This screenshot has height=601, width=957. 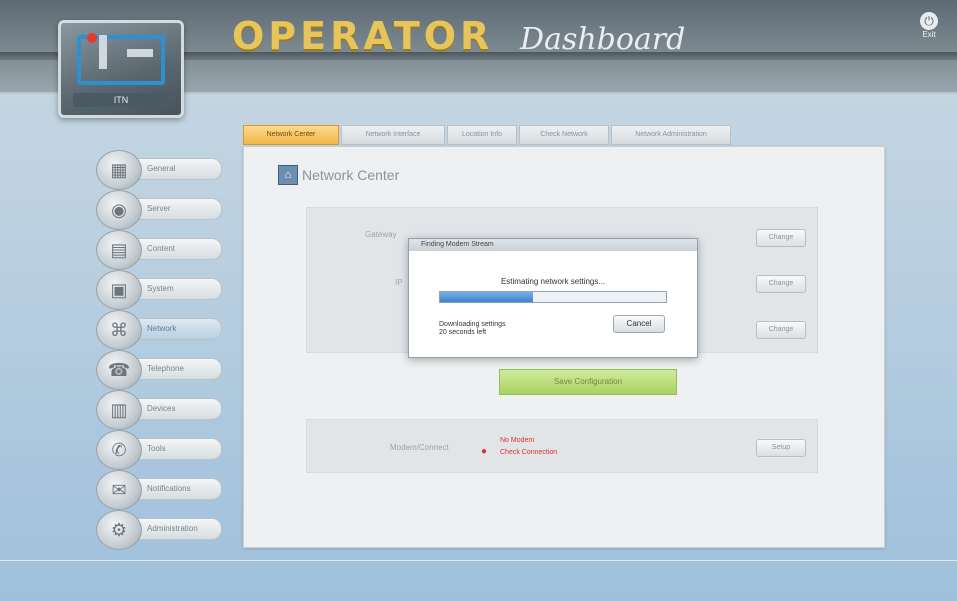 What do you see at coordinates (119, 250) in the screenshot?
I see `content-icon: ▤` at bounding box center [119, 250].